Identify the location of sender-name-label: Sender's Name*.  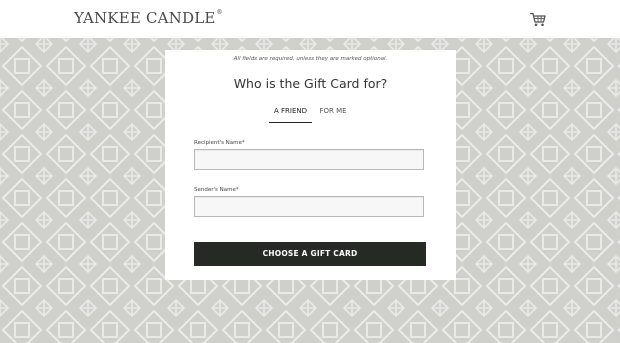
(216, 190).